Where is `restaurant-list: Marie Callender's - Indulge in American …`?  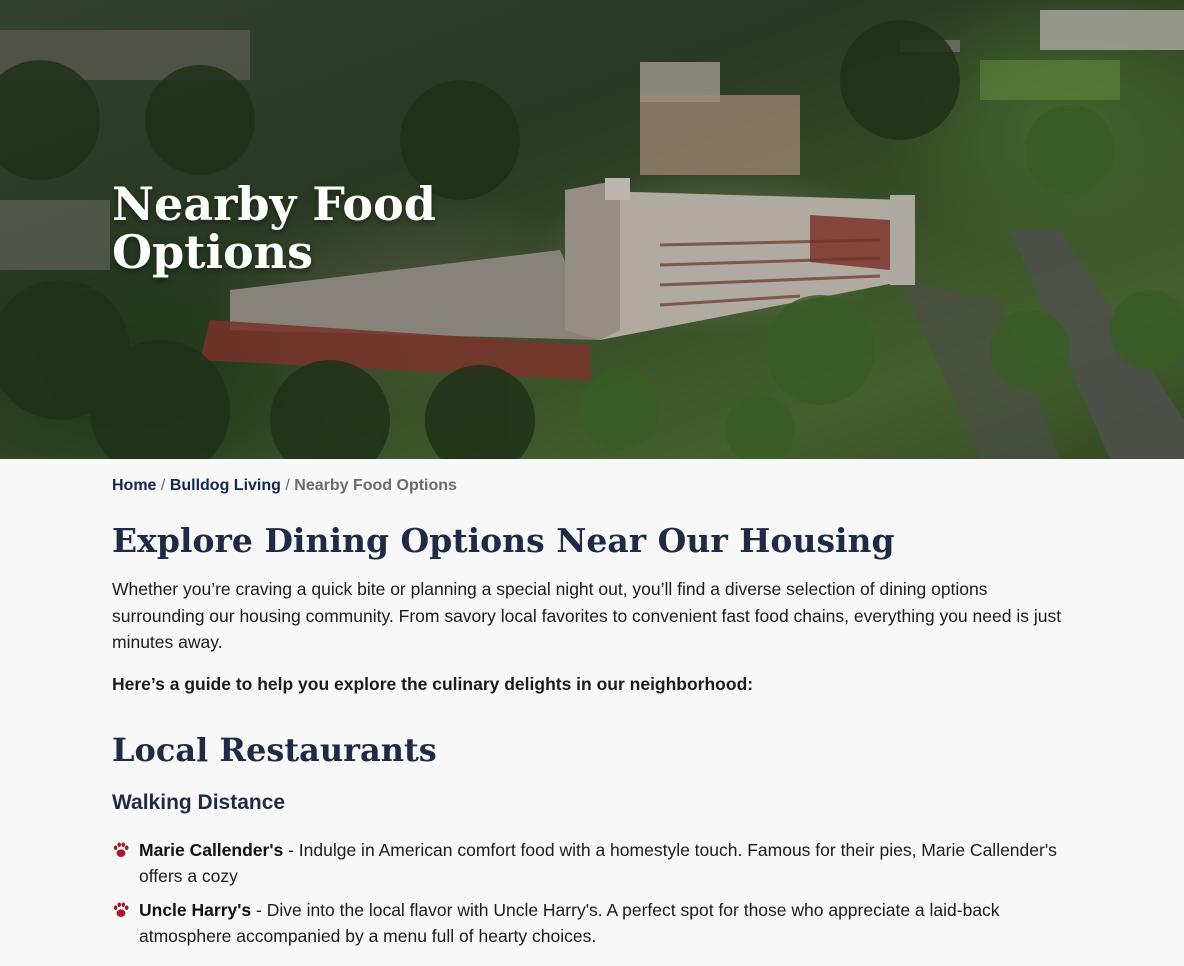
restaurant-list: Marie Callender's - Indulge in American … is located at coordinates (592, 893).